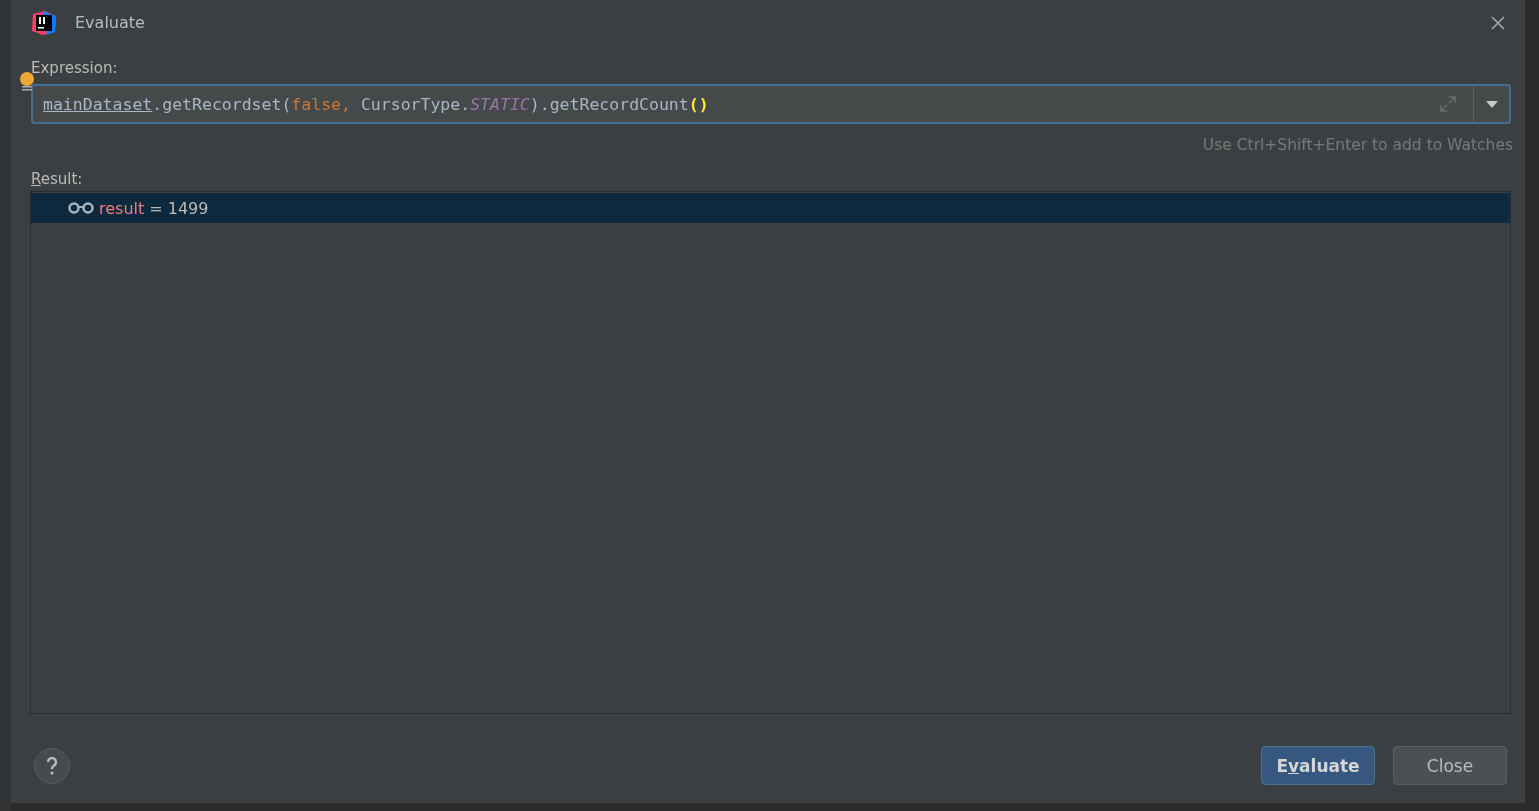 The image size is (1539, 811). What do you see at coordinates (44, 22) in the screenshot?
I see `app-logo-icon` at bounding box center [44, 22].